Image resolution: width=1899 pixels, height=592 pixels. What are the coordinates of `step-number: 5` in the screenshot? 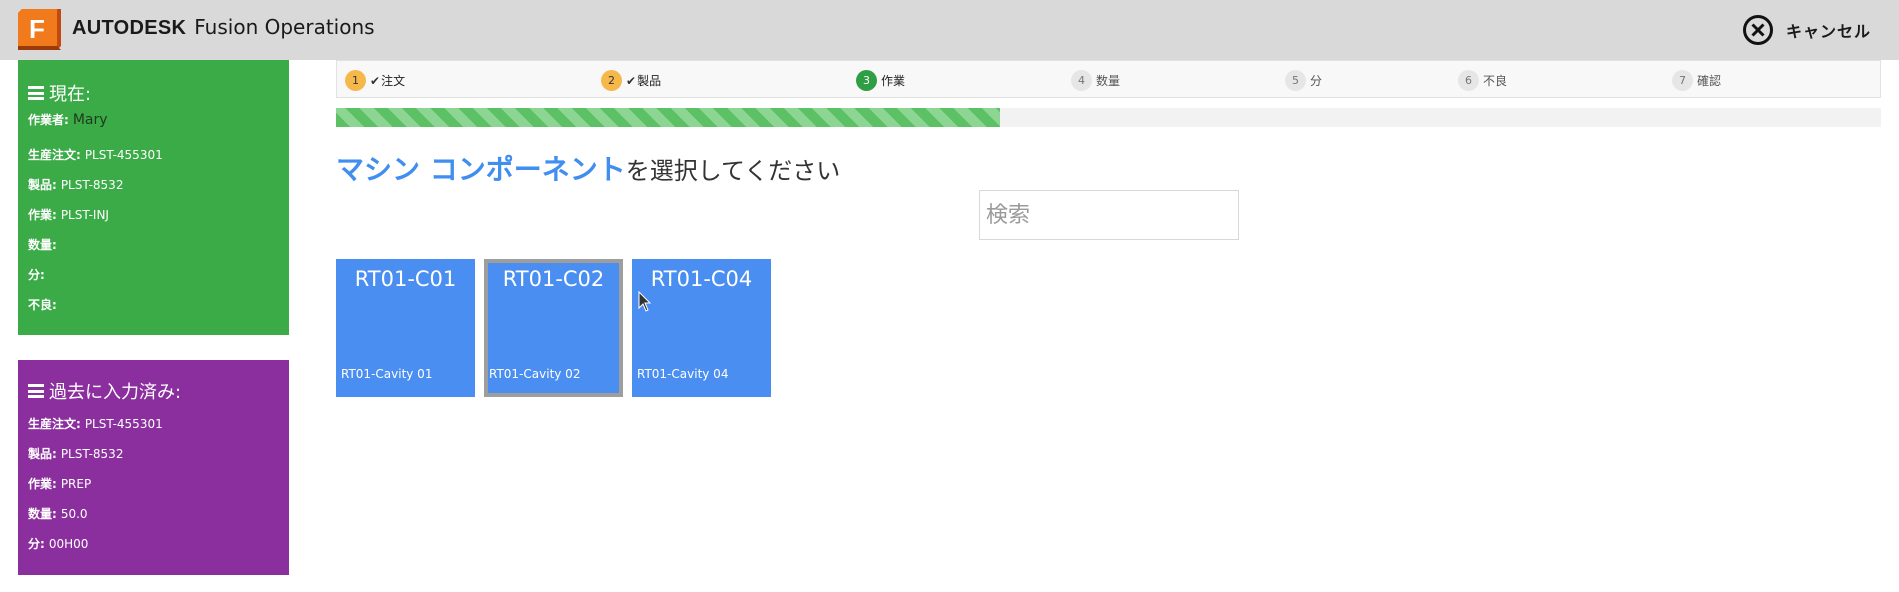 It's located at (1295, 80).